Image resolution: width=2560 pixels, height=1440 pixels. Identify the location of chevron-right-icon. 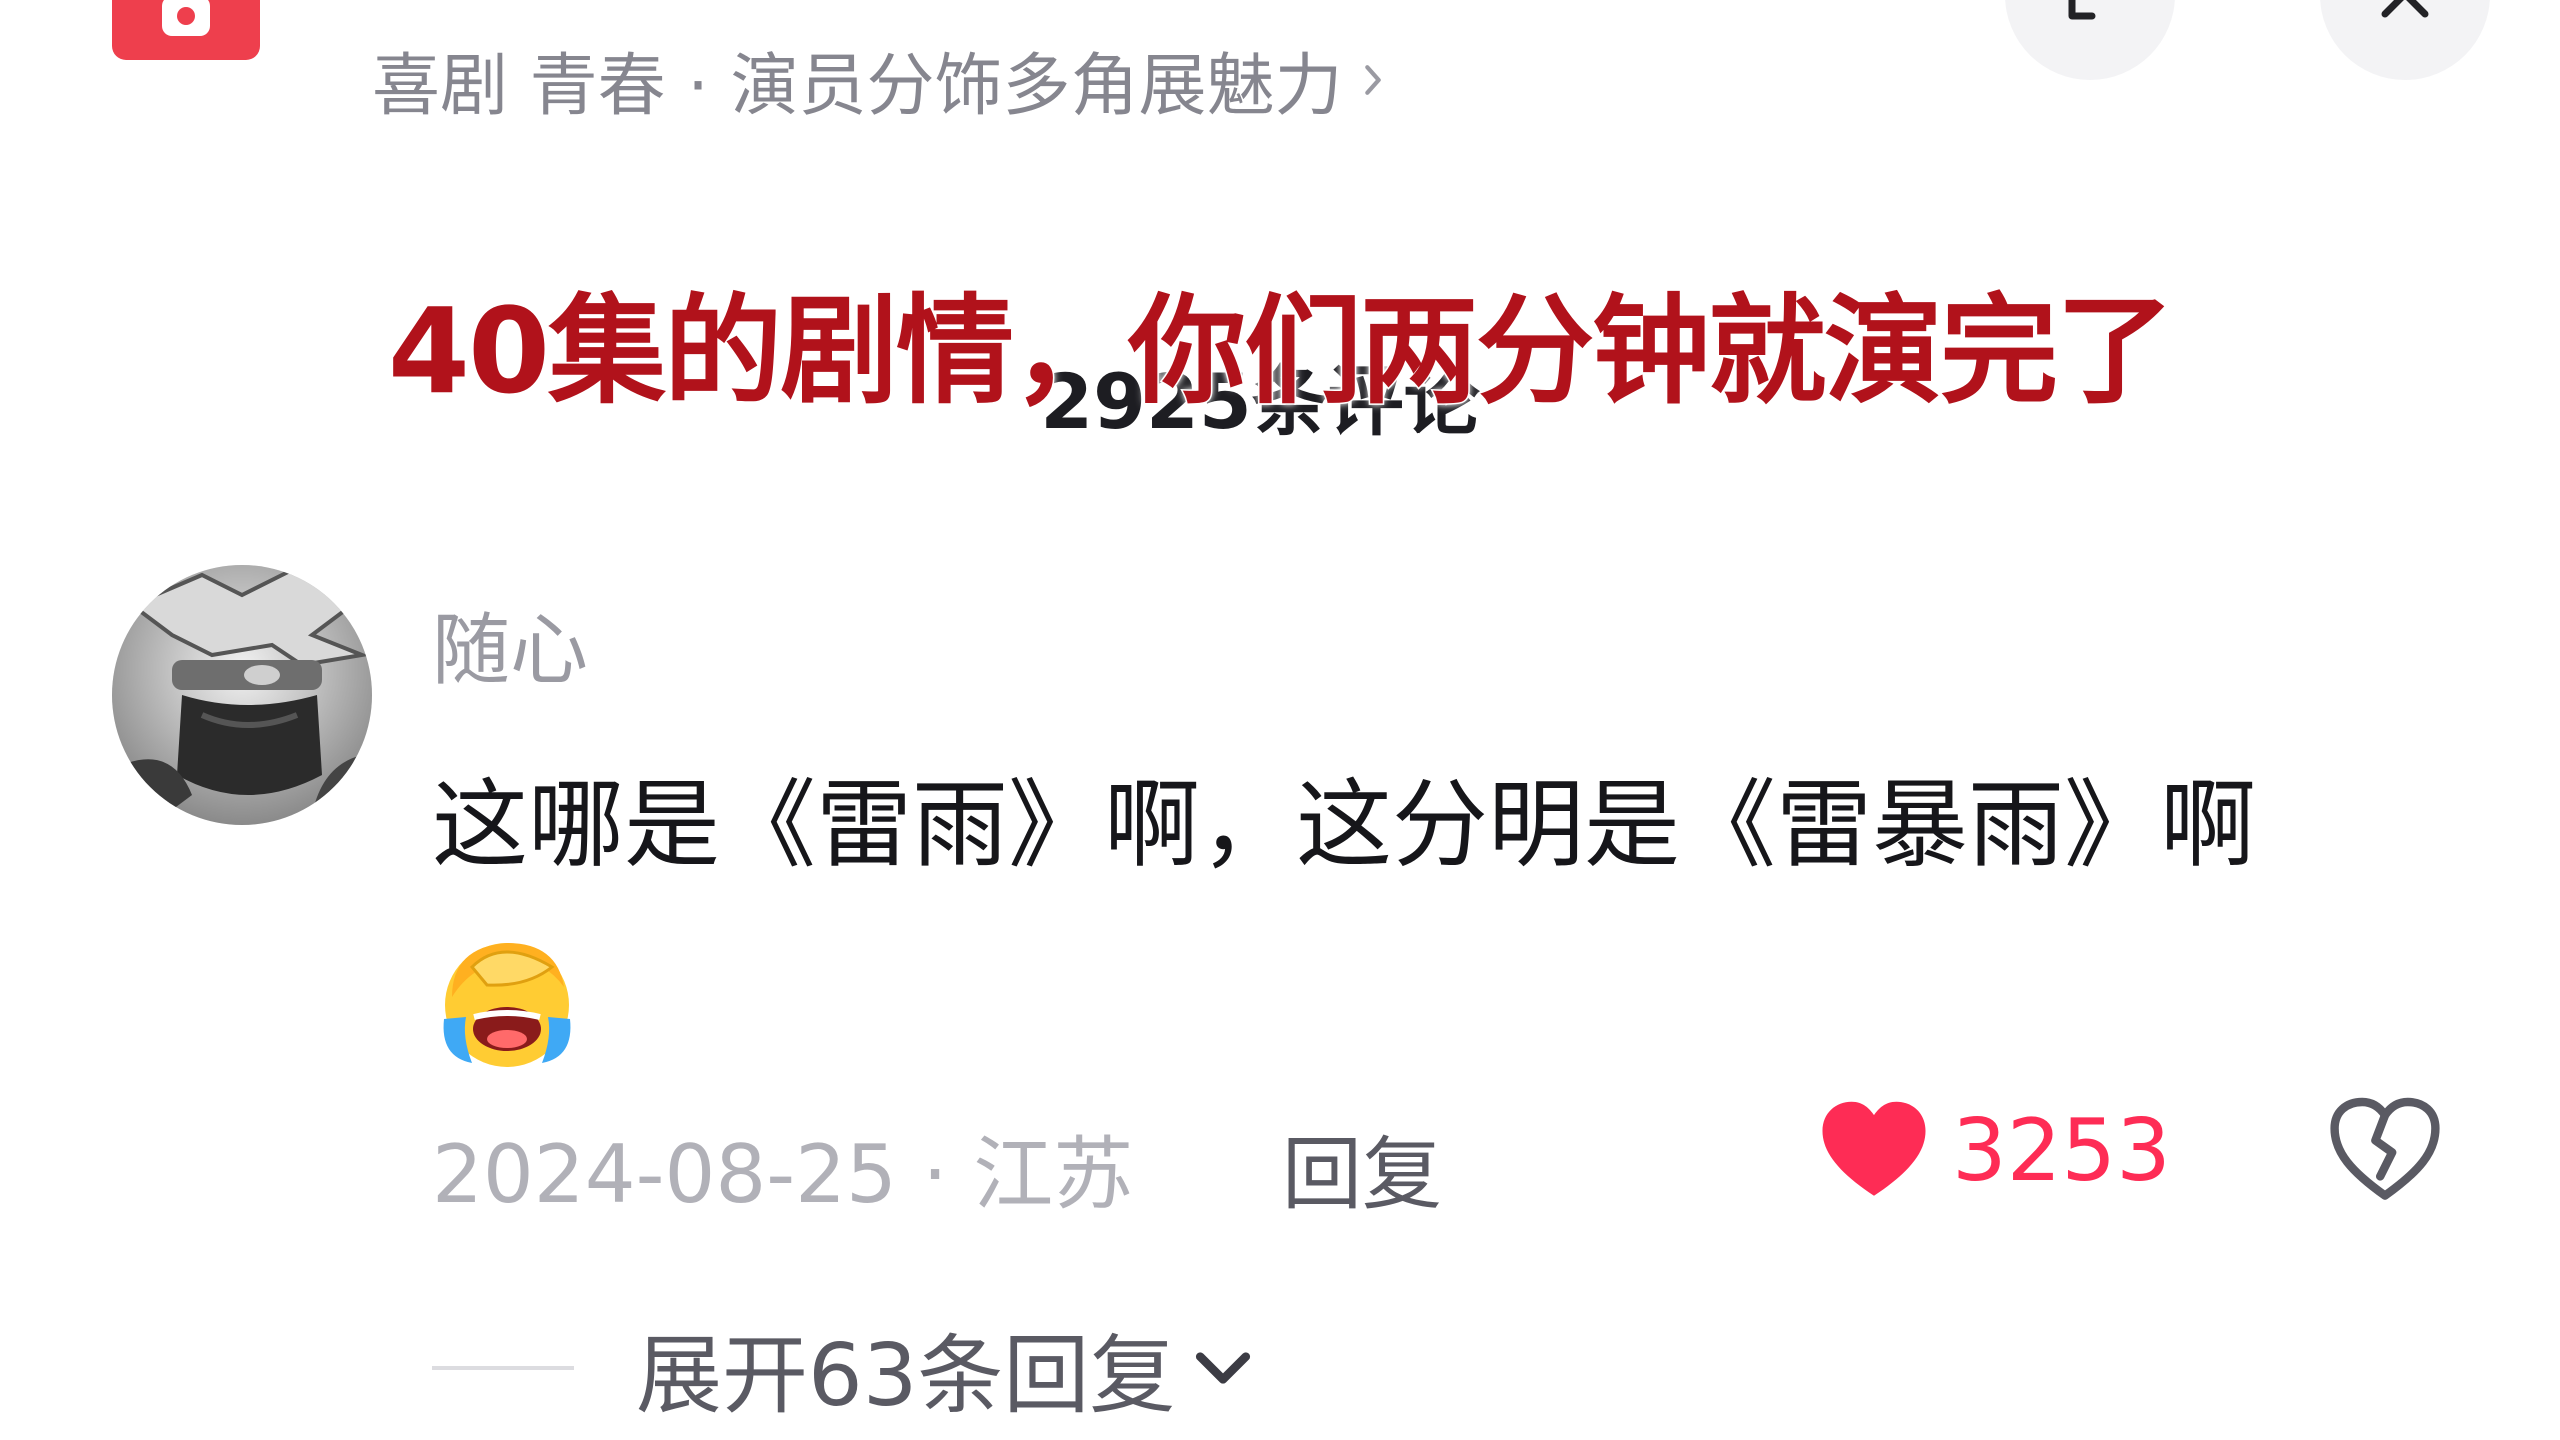
(1373, 79).